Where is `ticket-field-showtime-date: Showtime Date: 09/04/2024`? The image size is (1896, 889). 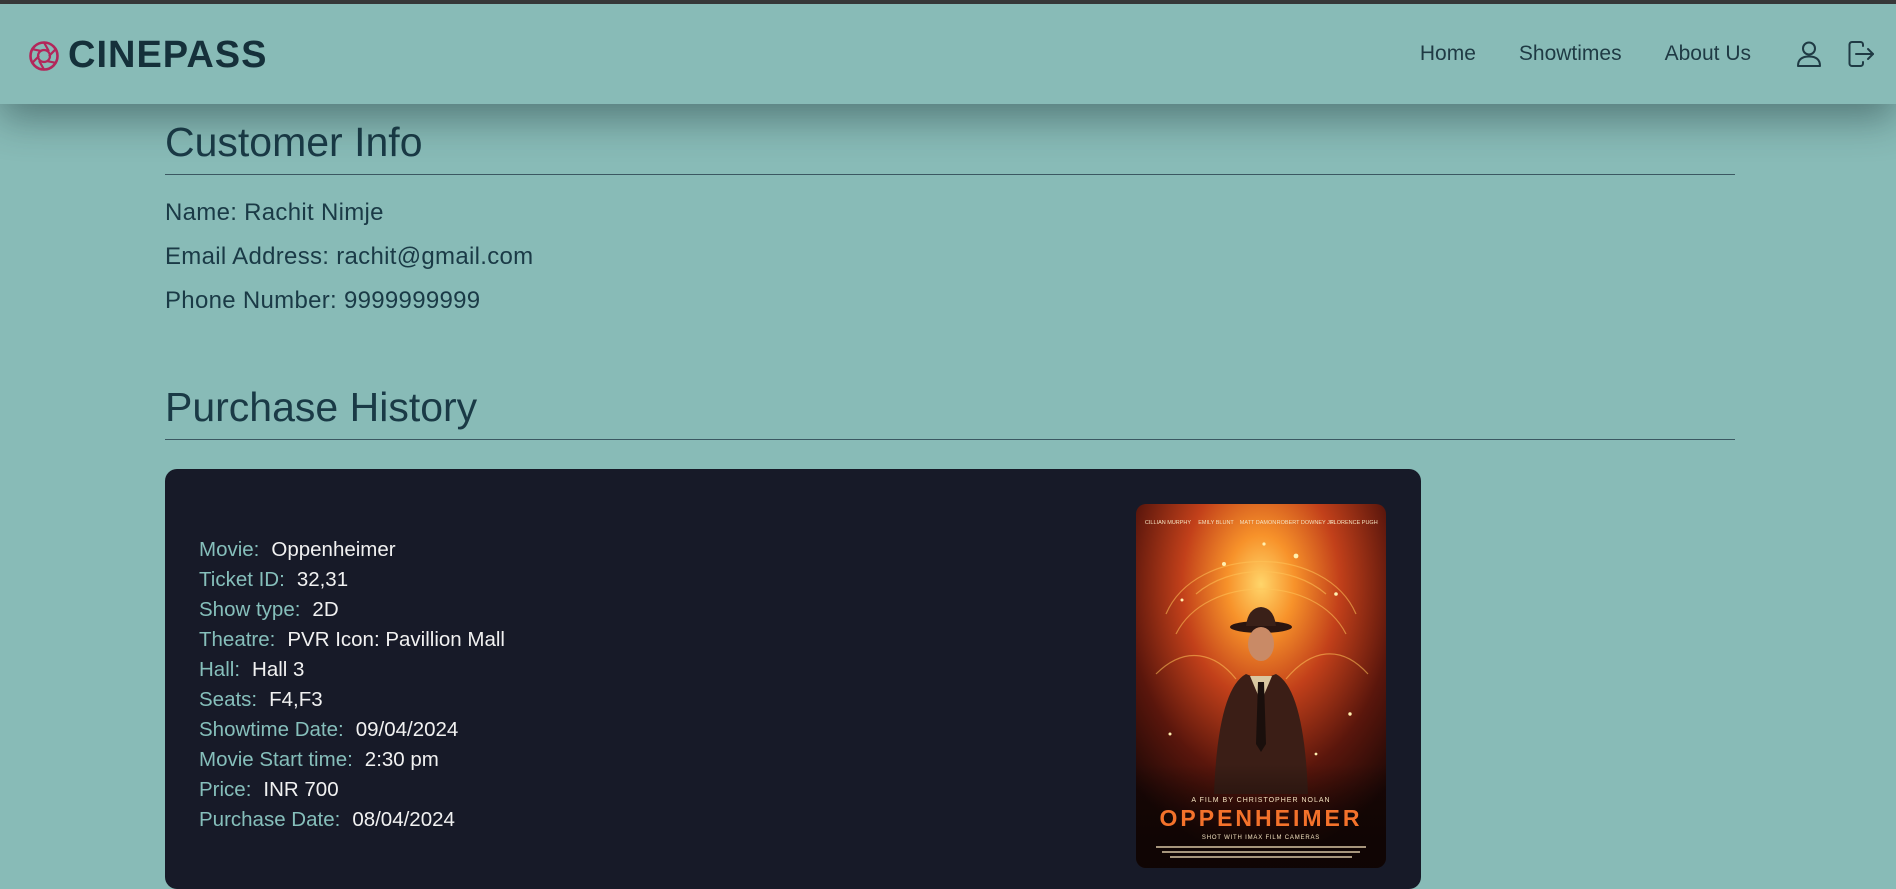 ticket-field-showtime-date: Showtime Date: 09/04/2024 is located at coordinates (352, 730).